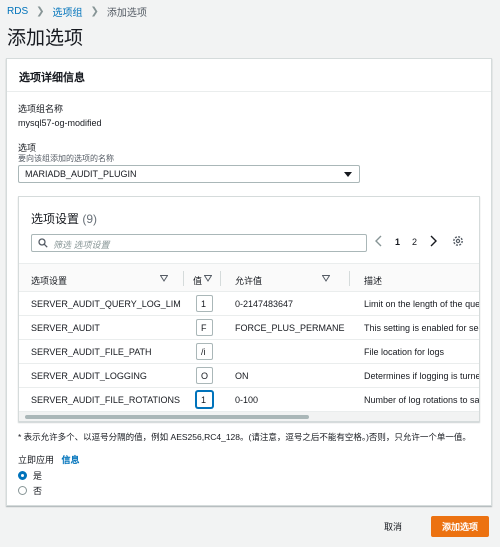 This screenshot has height=547, width=500. I want to click on search-icon, so click(43, 243).